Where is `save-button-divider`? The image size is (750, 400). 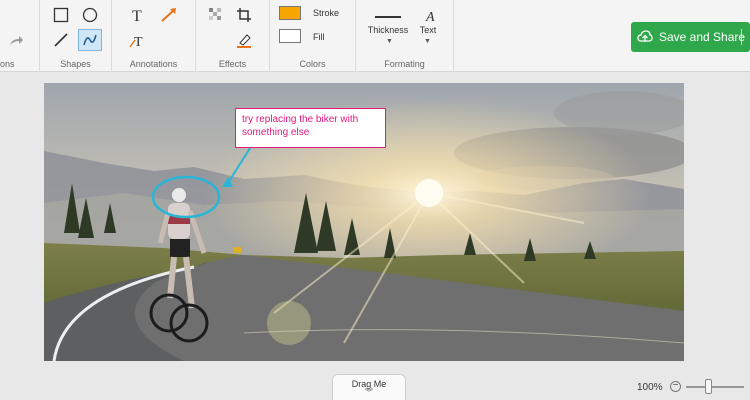
save-button-divider is located at coordinates (741, 37).